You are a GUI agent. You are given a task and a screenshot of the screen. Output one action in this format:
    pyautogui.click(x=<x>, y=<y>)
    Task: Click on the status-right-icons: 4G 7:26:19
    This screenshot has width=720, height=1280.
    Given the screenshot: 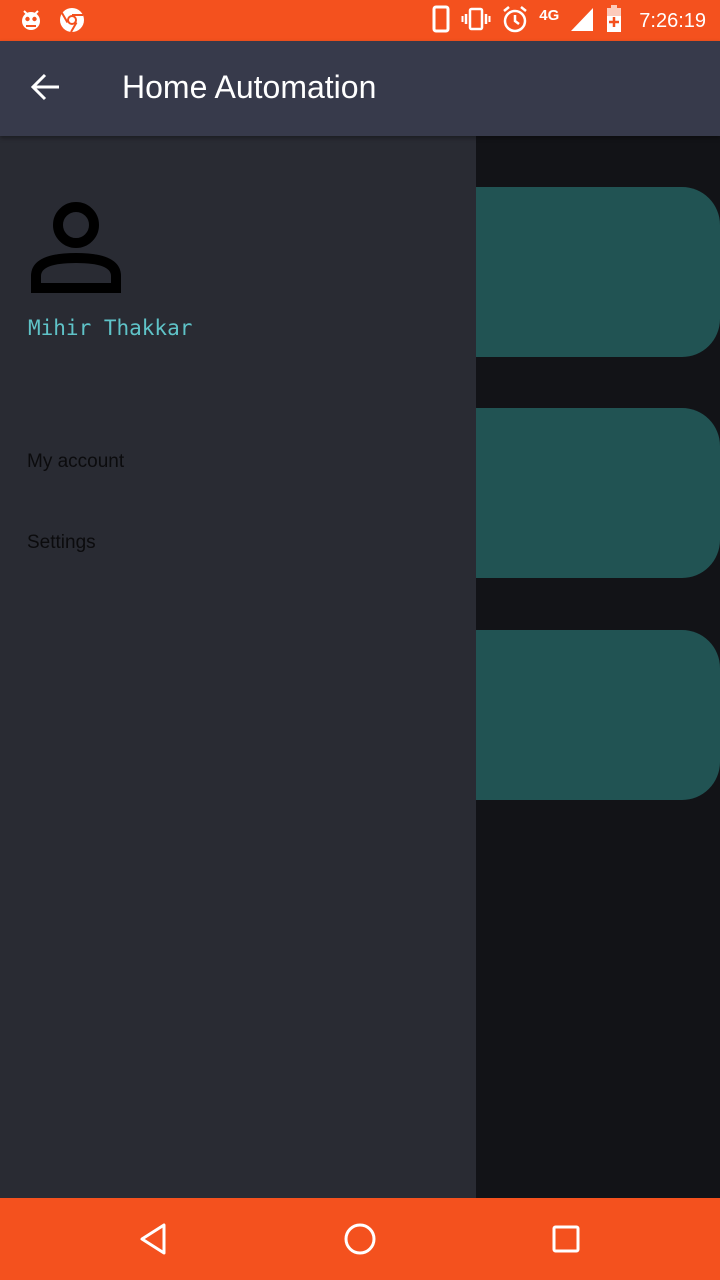 What is the action you would take?
    pyautogui.click(x=568, y=21)
    